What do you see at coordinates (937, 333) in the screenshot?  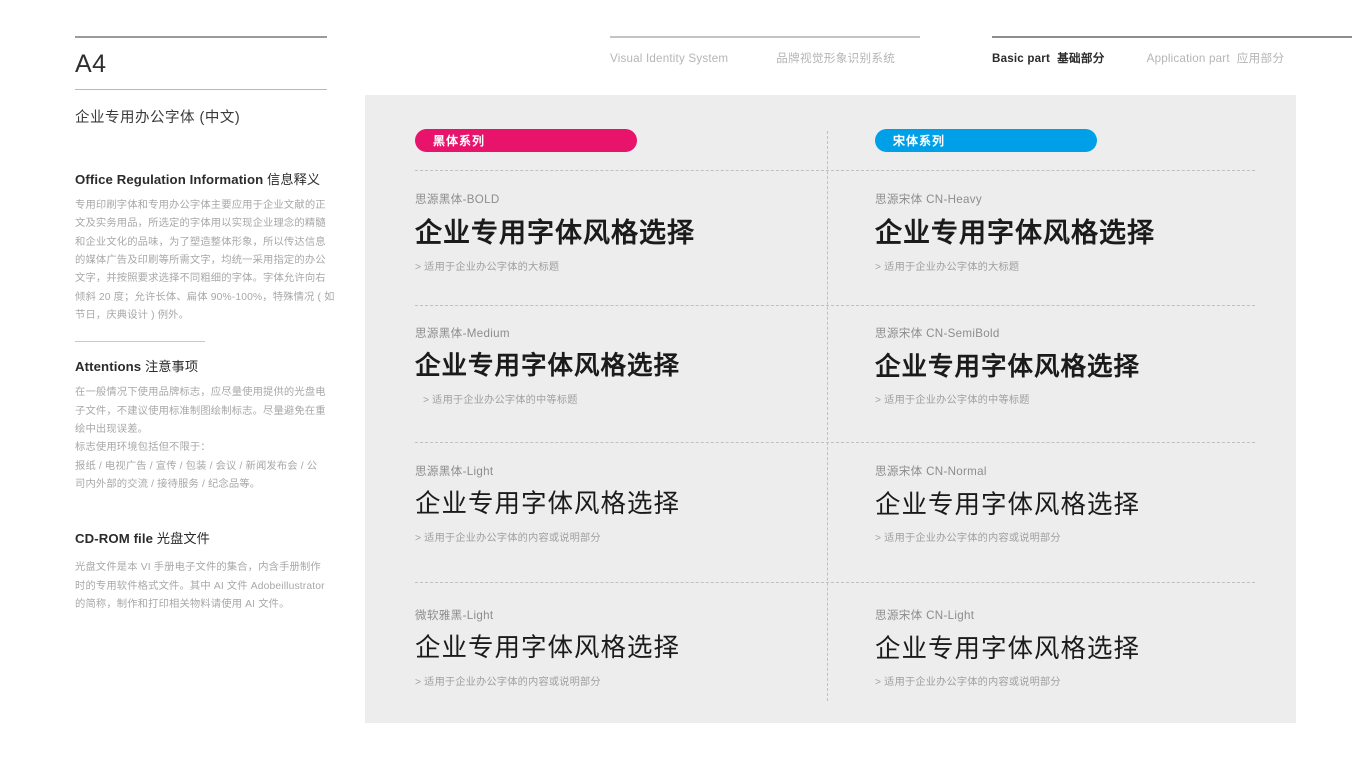 I see `font-name-label: 思源宋体 CN-SemiBold` at bounding box center [937, 333].